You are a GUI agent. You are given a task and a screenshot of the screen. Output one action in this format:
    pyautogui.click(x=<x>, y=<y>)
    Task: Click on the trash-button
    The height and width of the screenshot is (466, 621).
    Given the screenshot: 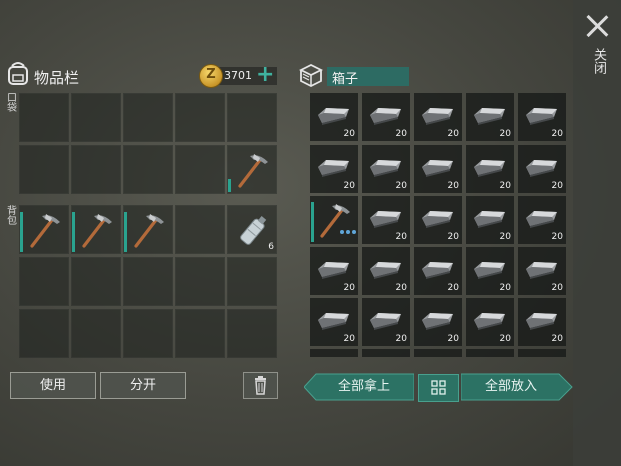 What is the action you would take?
    pyautogui.click(x=260, y=385)
    